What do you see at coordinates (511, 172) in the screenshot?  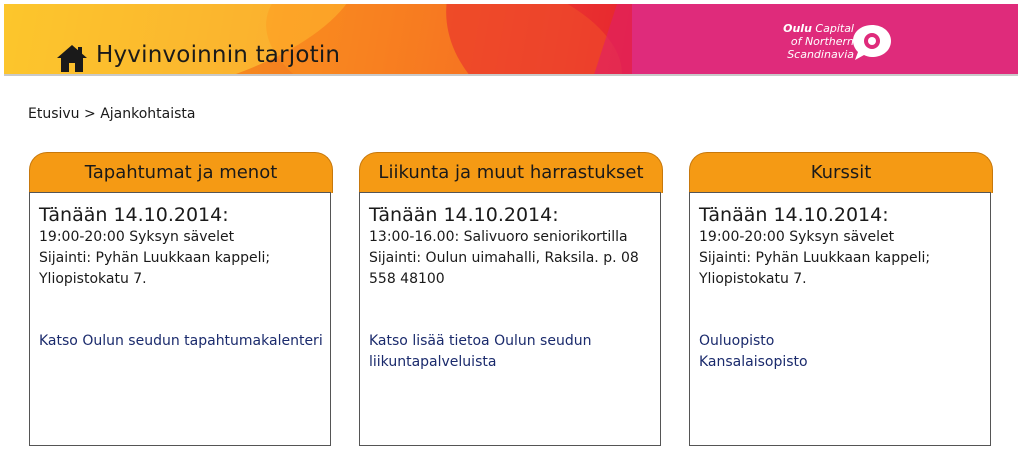 I see `card-title: Liikunta ja muut harrastukset` at bounding box center [511, 172].